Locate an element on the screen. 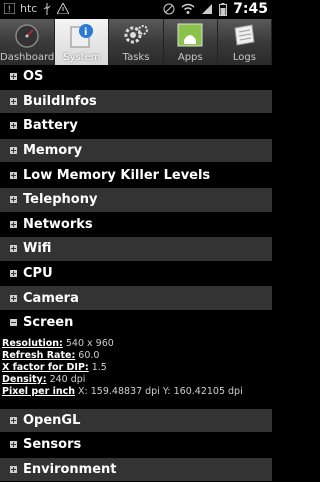  detail-value: 540 x 960 is located at coordinates (88, 343).